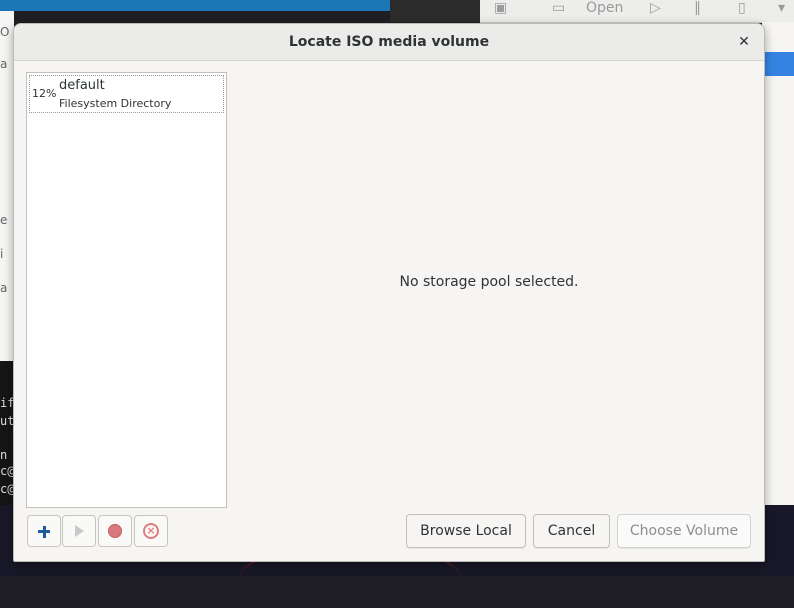 Image resolution: width=794 pixels, height=608 pixels. What do you see at coordinates (742, 8) in the screenshot?
I see `power-icon: ▯` at bounding box center [742, 8].